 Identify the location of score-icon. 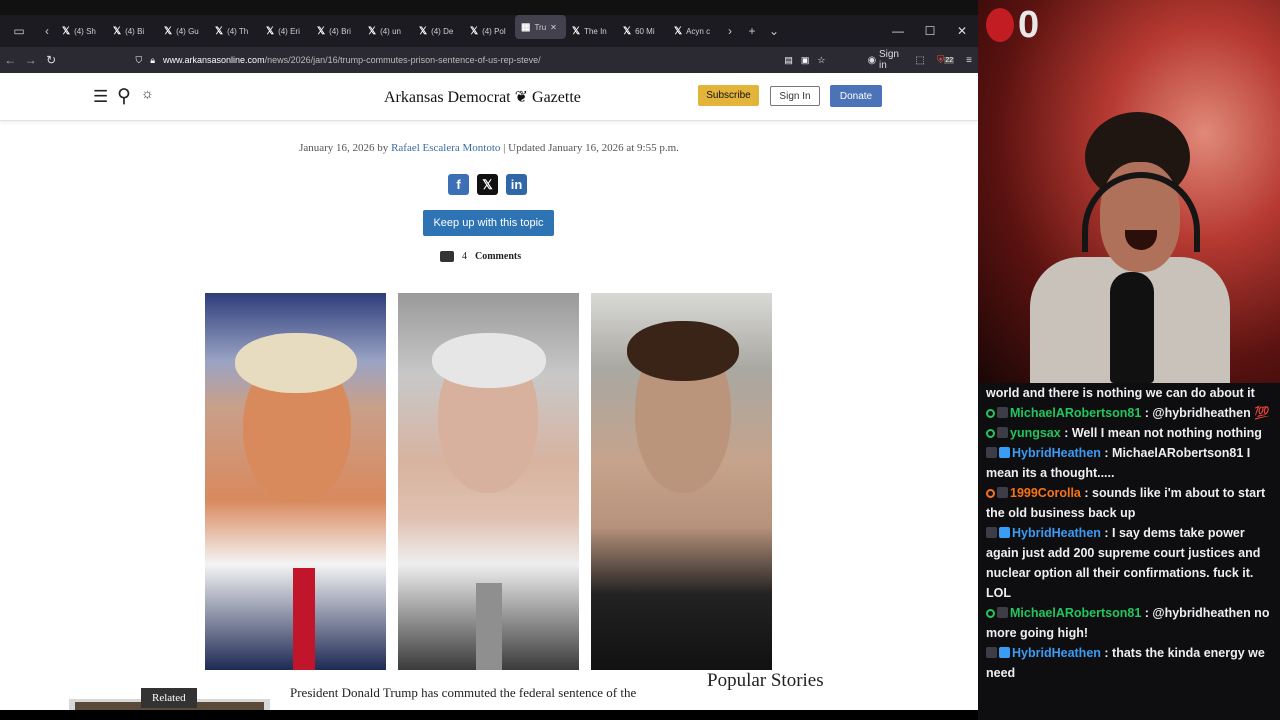
(1000, 25).